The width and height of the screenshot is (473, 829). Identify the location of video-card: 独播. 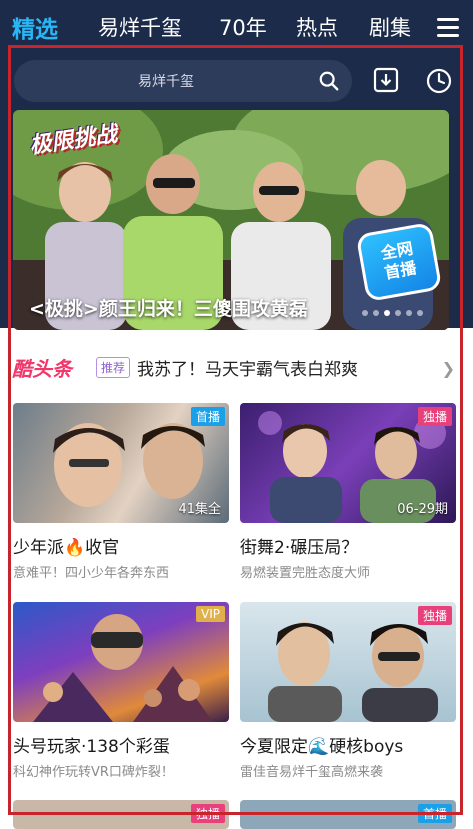
(121, 814).